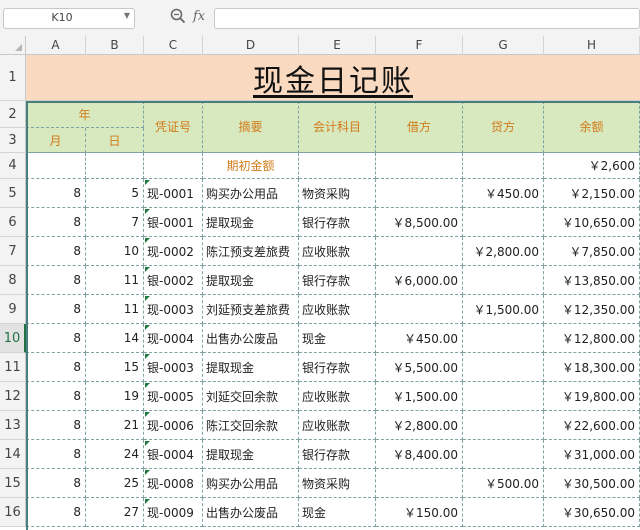 The width and height of the screenshot is (640, 530). I want to click on summary-cell: 出售办公废品, so click(251, 338).